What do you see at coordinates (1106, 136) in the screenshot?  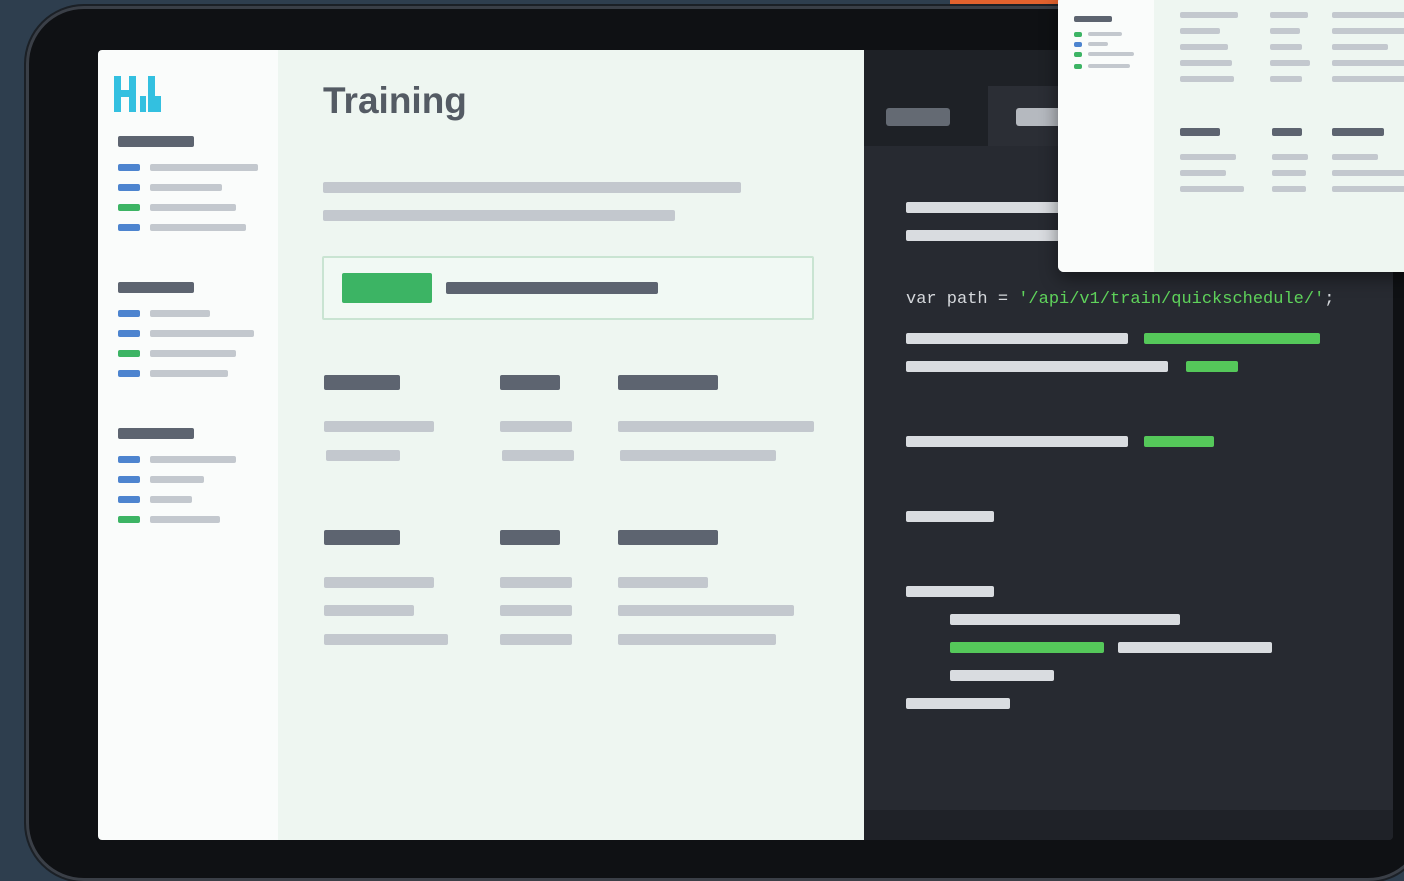 I see `preview-sidebar` at bounding box center [1106, 136].